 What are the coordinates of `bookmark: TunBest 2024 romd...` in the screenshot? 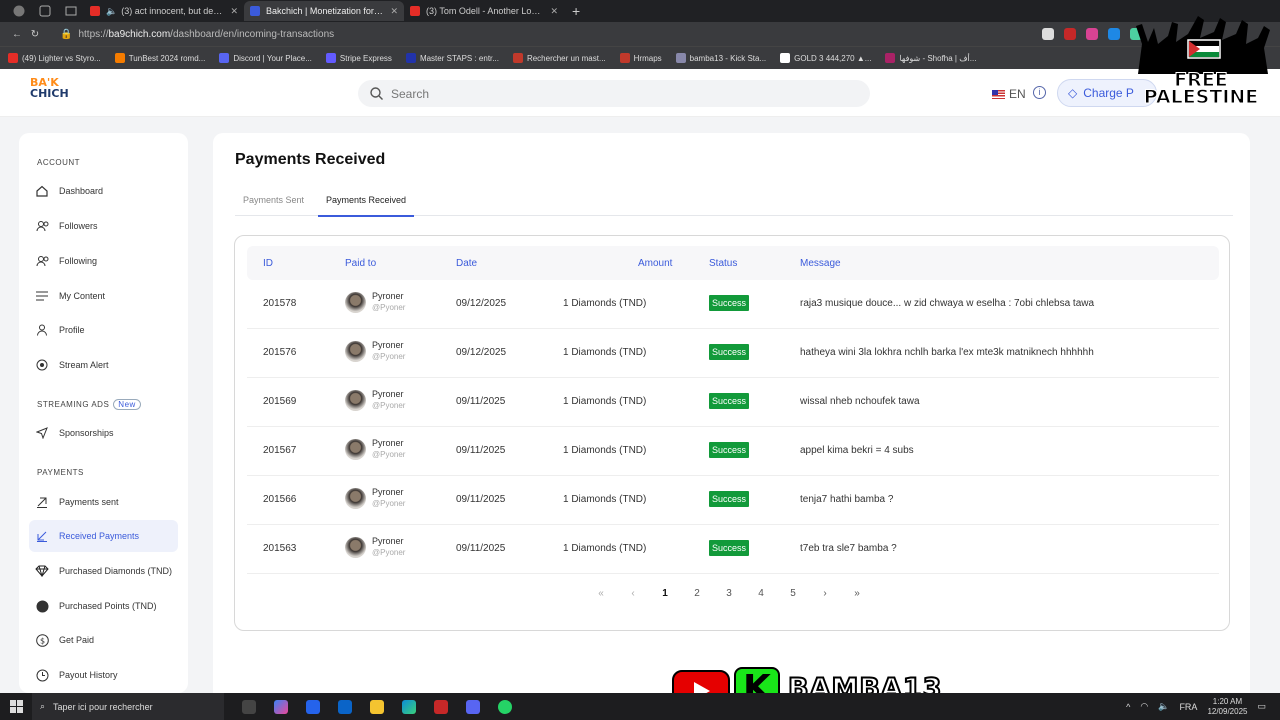 It's located at (159, 58).